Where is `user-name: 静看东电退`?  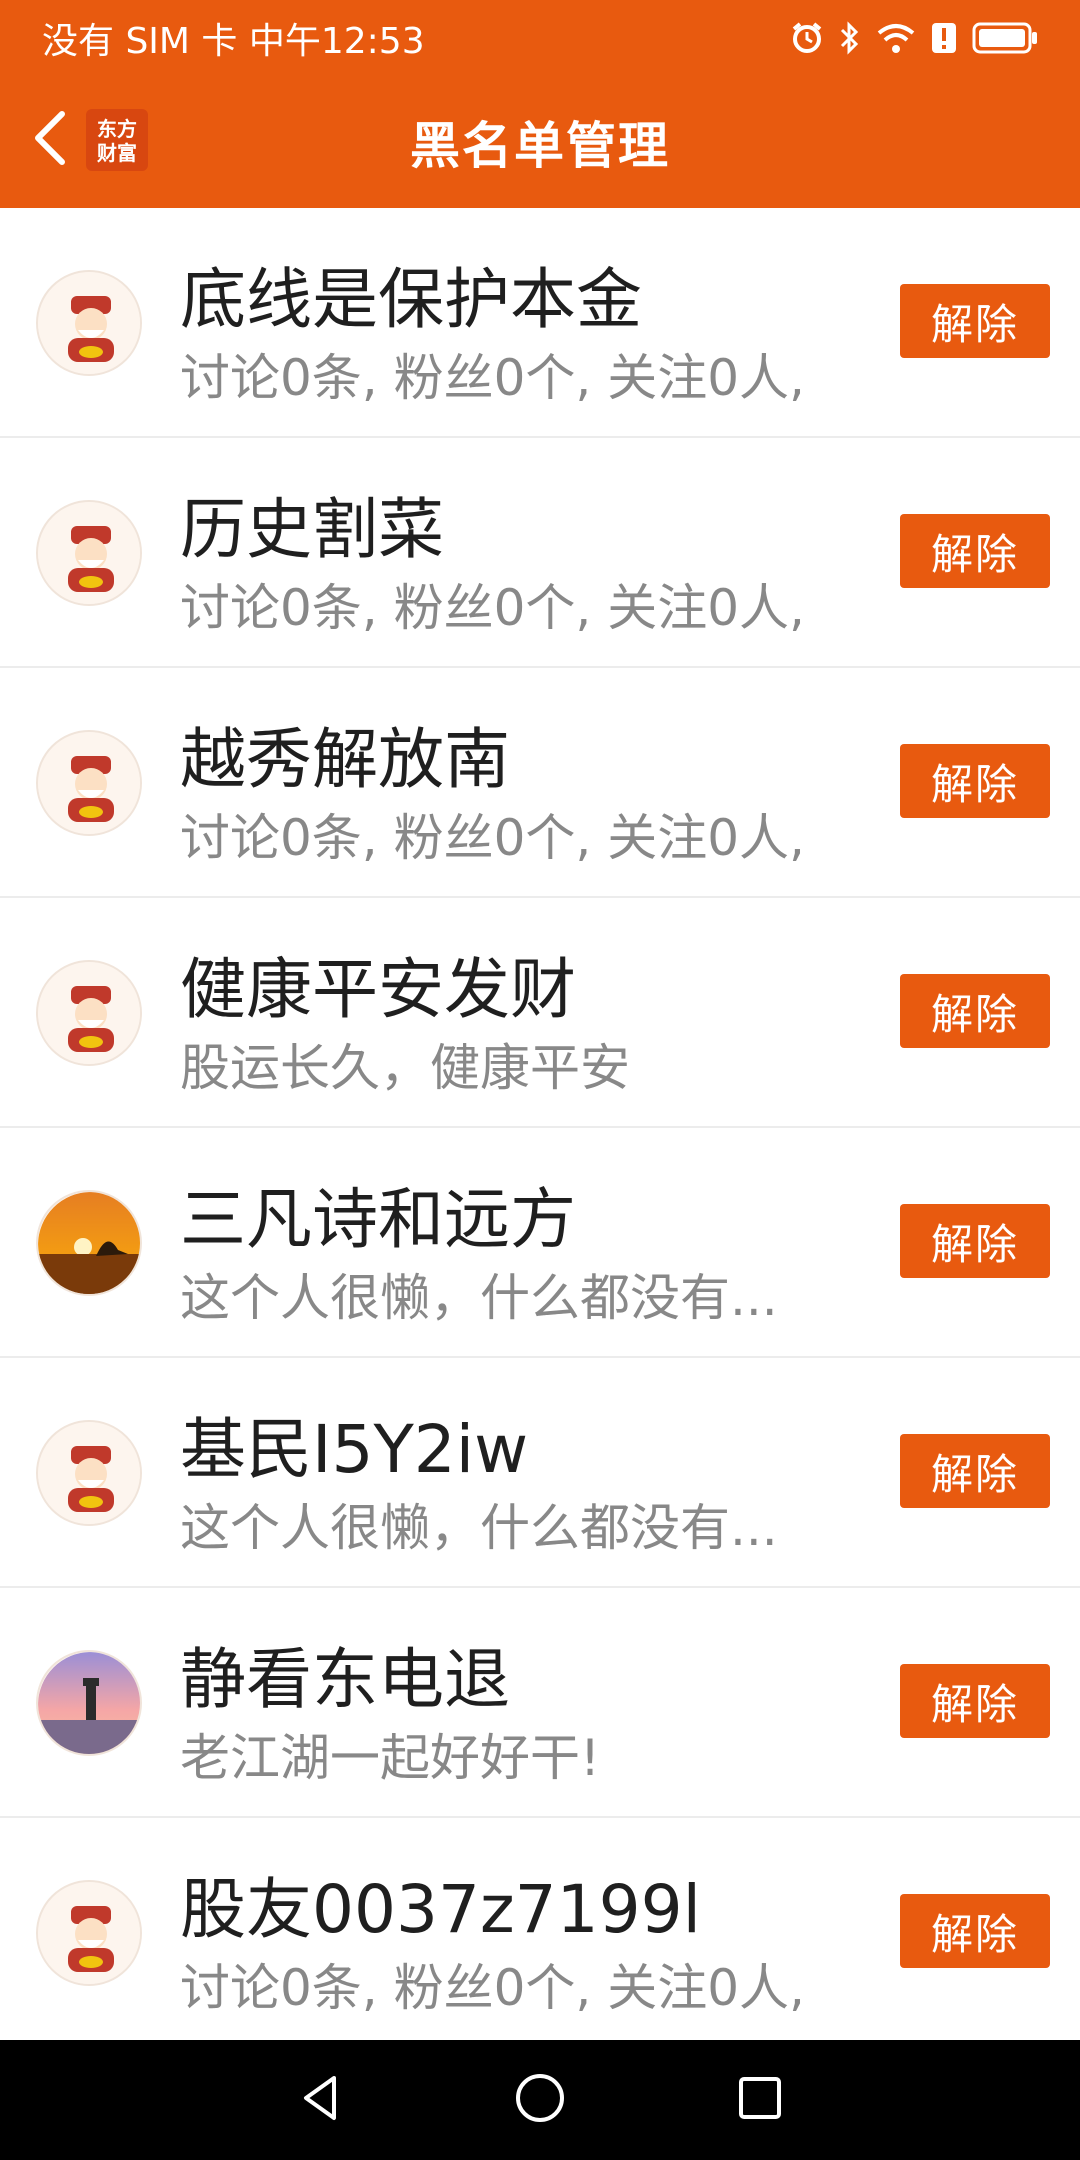 user-name: 静看东电退 is located at coordinates (345, 1679).